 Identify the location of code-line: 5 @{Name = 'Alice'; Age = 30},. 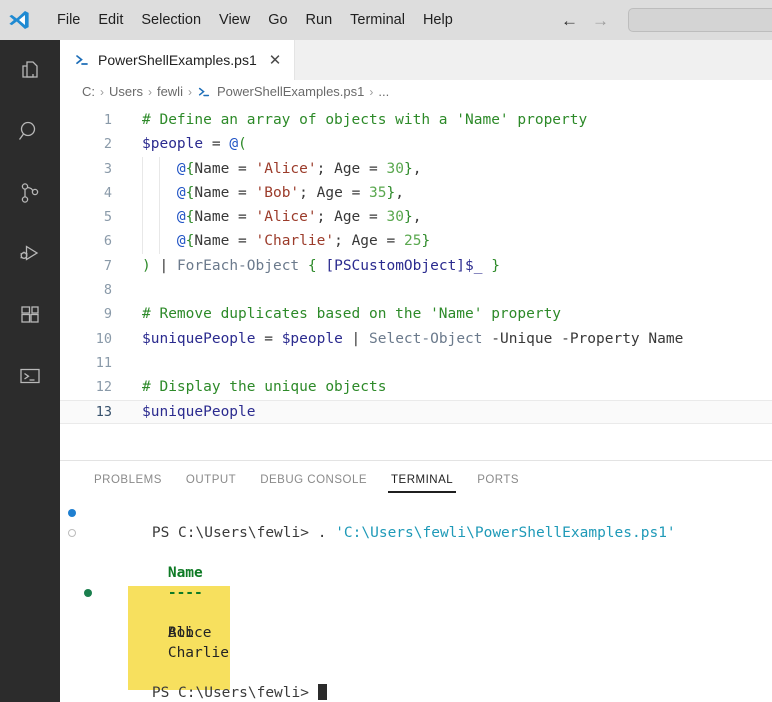
(416, 217).